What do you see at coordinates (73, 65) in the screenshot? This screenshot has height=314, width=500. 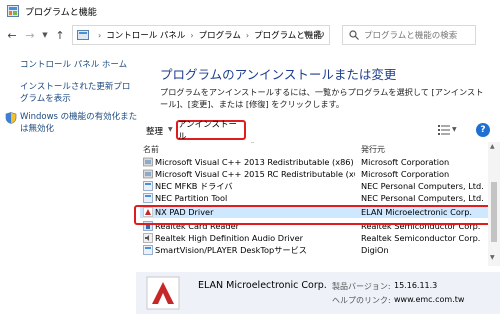 I see `sidebar-link-control-panel-home: コントロール パネル ホーム` at bounding box center [73, 65].